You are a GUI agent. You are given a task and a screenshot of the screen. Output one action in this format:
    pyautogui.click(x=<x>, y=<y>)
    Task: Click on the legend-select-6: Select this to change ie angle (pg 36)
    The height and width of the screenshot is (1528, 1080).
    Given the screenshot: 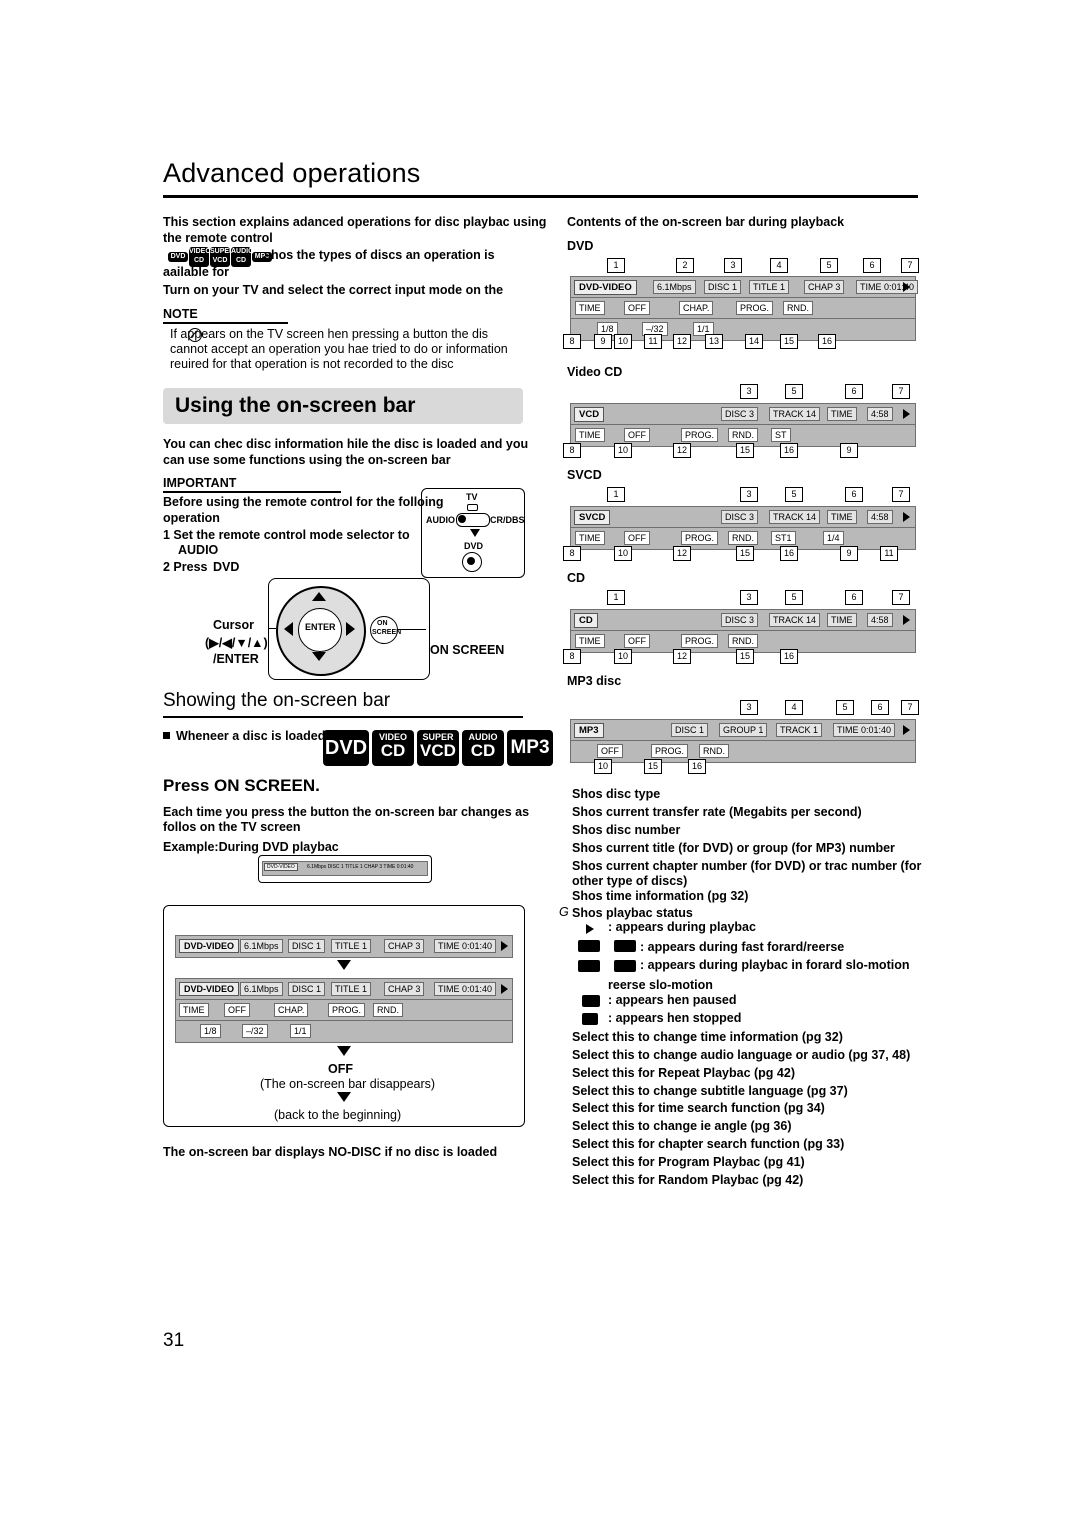 What is the action you would take?
    pyautogui.click(x=682, y=1126)
    